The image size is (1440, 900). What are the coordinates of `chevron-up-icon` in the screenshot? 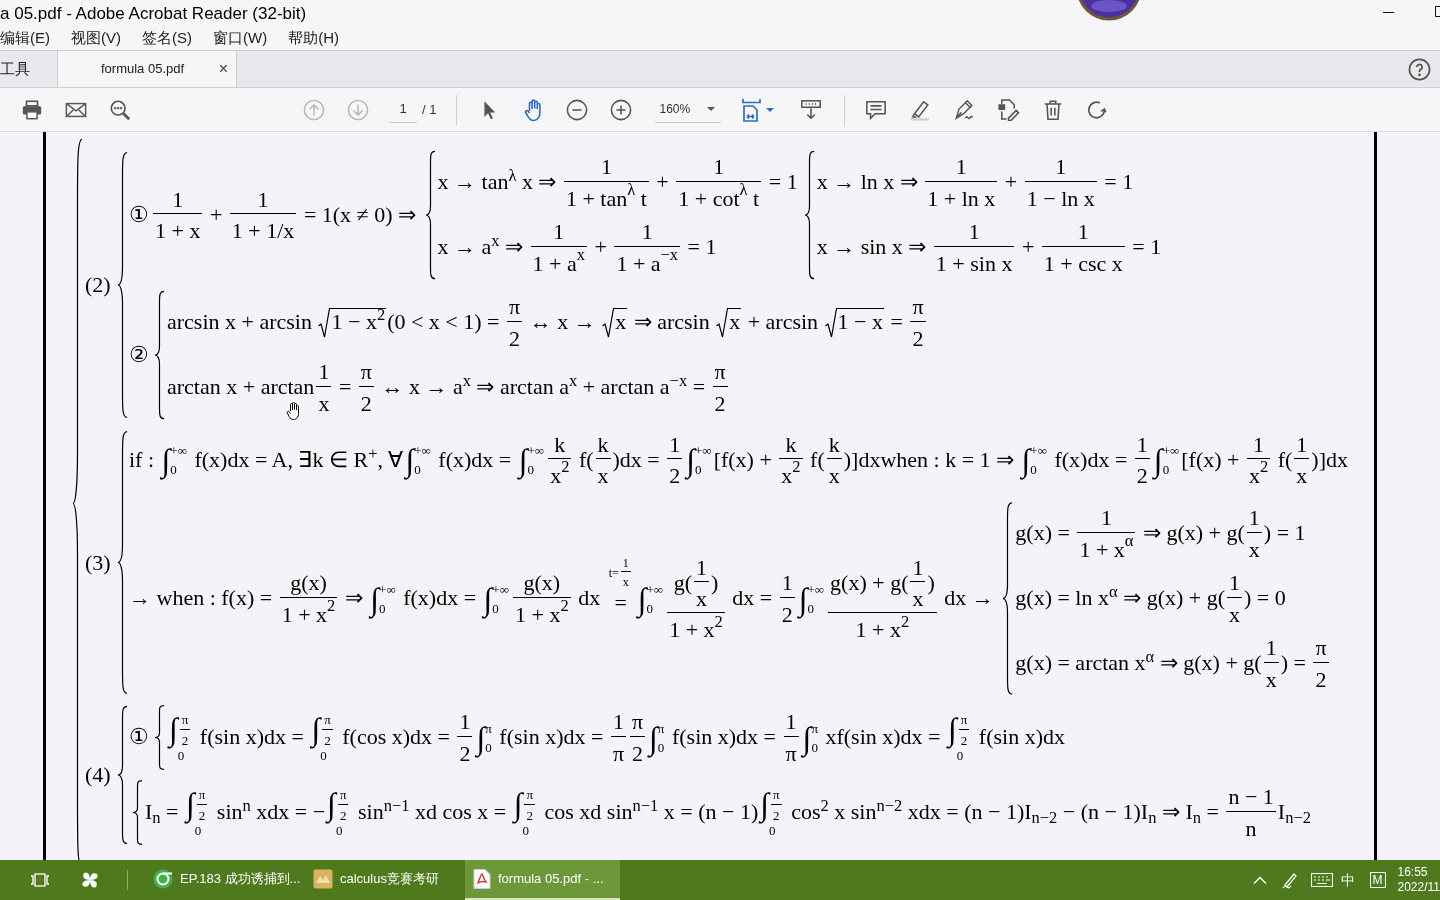 It's located at (1259, 880).